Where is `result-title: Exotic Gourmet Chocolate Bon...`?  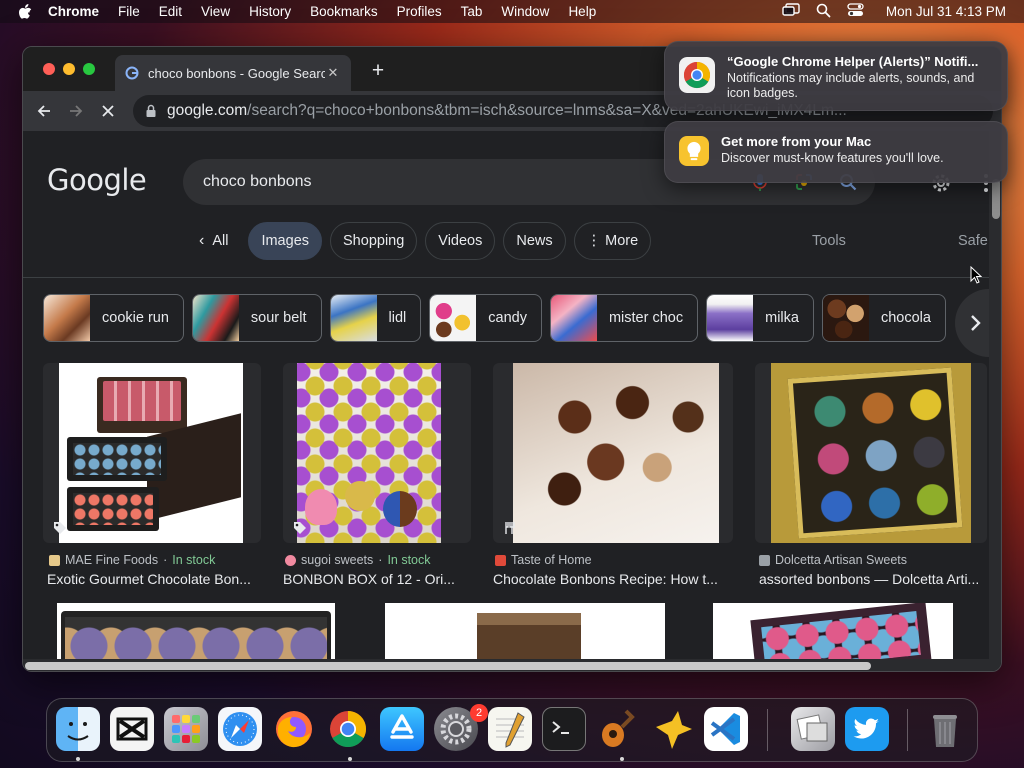
result-title: Exotic Gourmet Chocolate Bon... is located at coordinates (153, 579).